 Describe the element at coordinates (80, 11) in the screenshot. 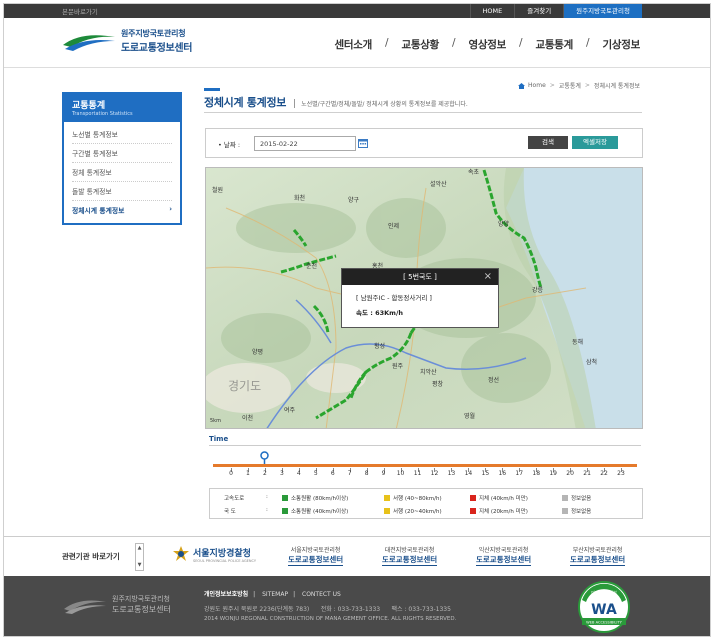

I see `skip-to-content-link: 본문바로가기` at that location.